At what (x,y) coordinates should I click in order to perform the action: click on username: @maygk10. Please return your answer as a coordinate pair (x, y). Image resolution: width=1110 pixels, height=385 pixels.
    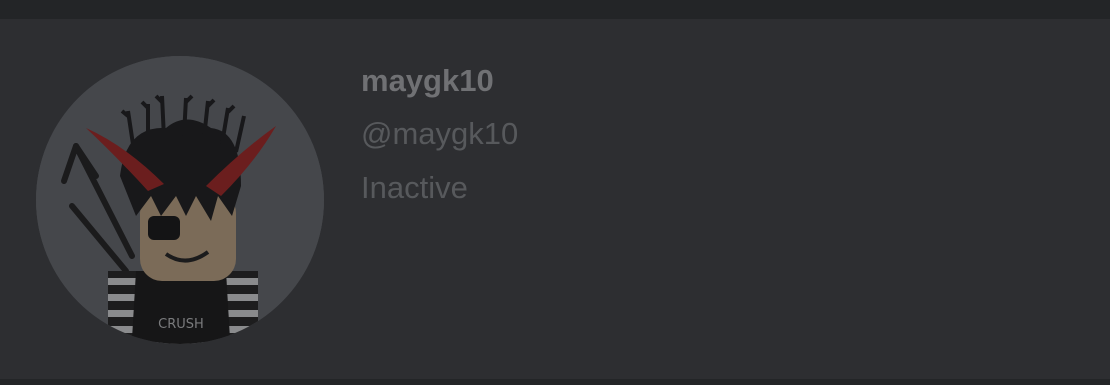
    Looking at the image, I should click on (440, 133).